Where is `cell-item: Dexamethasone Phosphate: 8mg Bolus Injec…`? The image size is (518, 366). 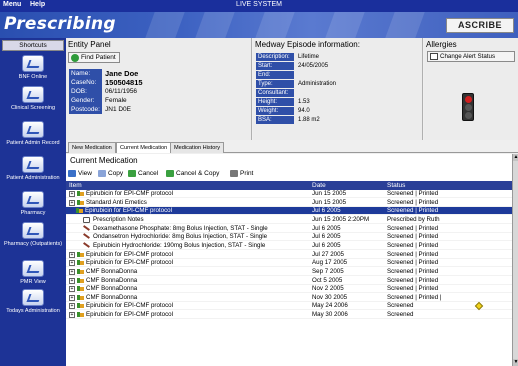
cell-item: Dexamethasone Phosphate: 8mg Bolus Injec… is located at coordinates (180, 228).